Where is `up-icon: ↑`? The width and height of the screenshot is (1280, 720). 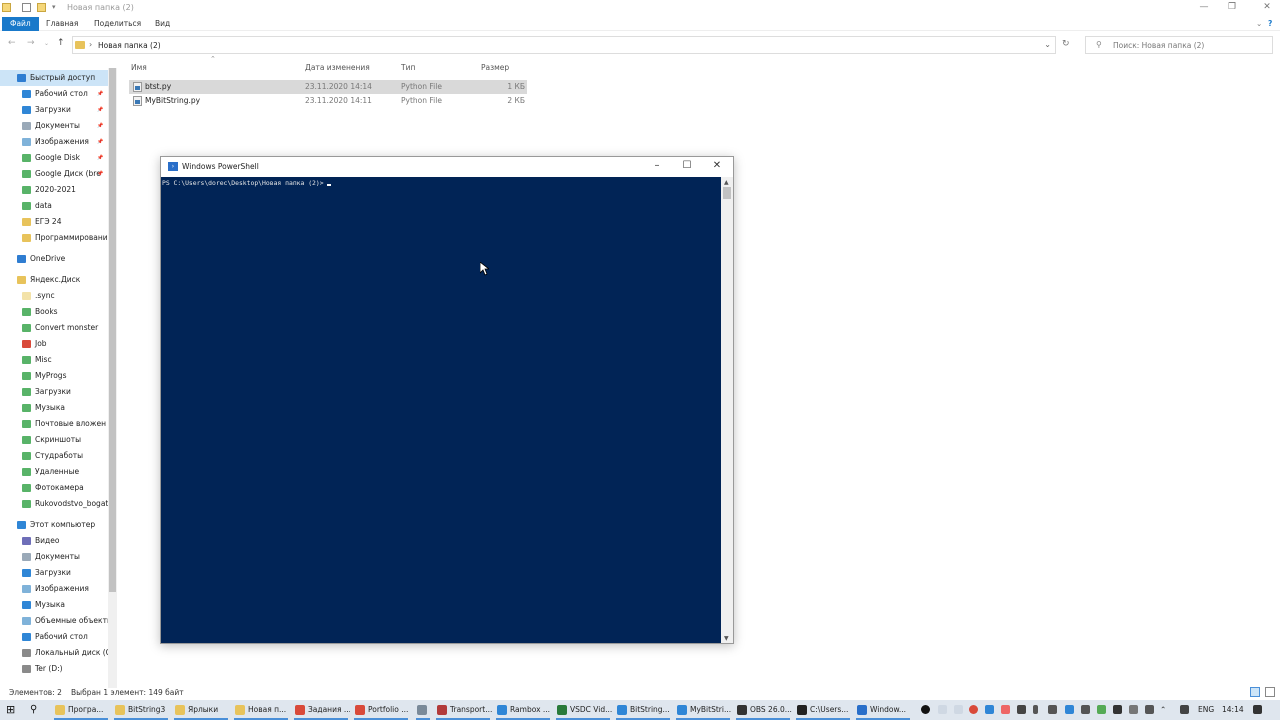 up-icon: ↑ is located at coordinates (61, 43).